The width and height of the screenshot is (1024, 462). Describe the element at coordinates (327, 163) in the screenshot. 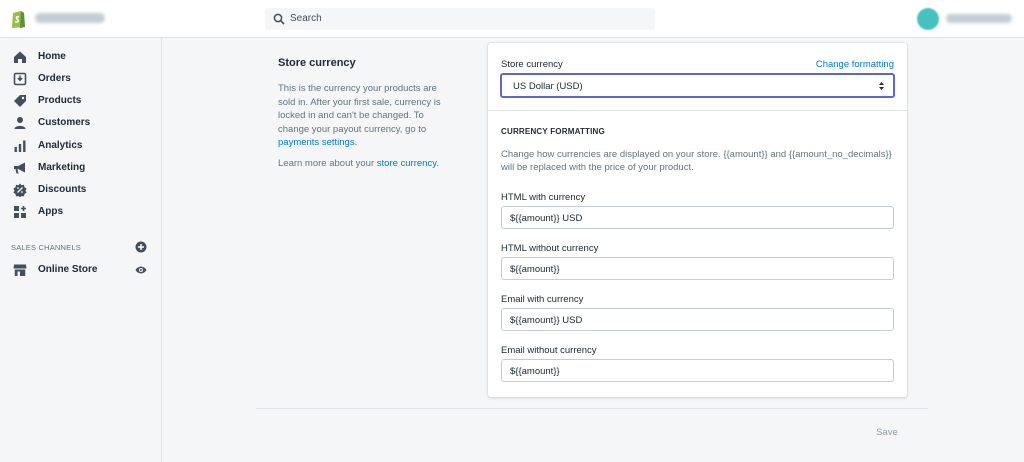

I see `learn-more-prefix: Learn more about your` at that location.